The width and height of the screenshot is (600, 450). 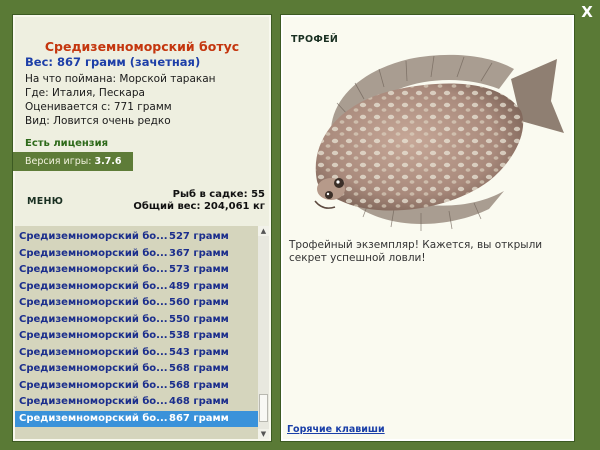 I want to click on catch-list-item: Средиземноморский бо... 550 грамм, so click(x=136, y=320).